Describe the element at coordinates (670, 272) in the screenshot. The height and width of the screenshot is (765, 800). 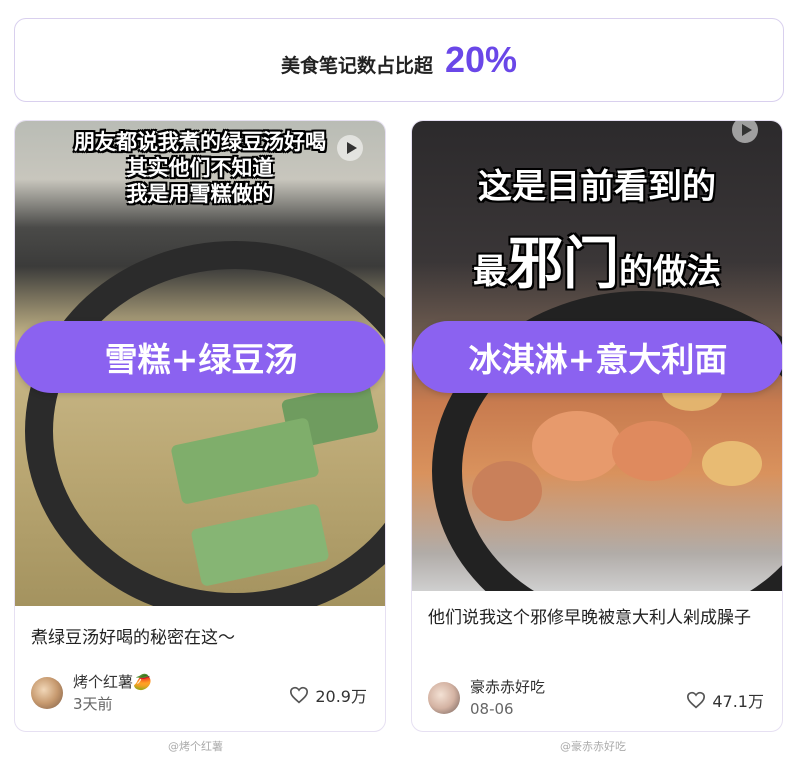
I see `cover-caption-part: 的做法` at that location.